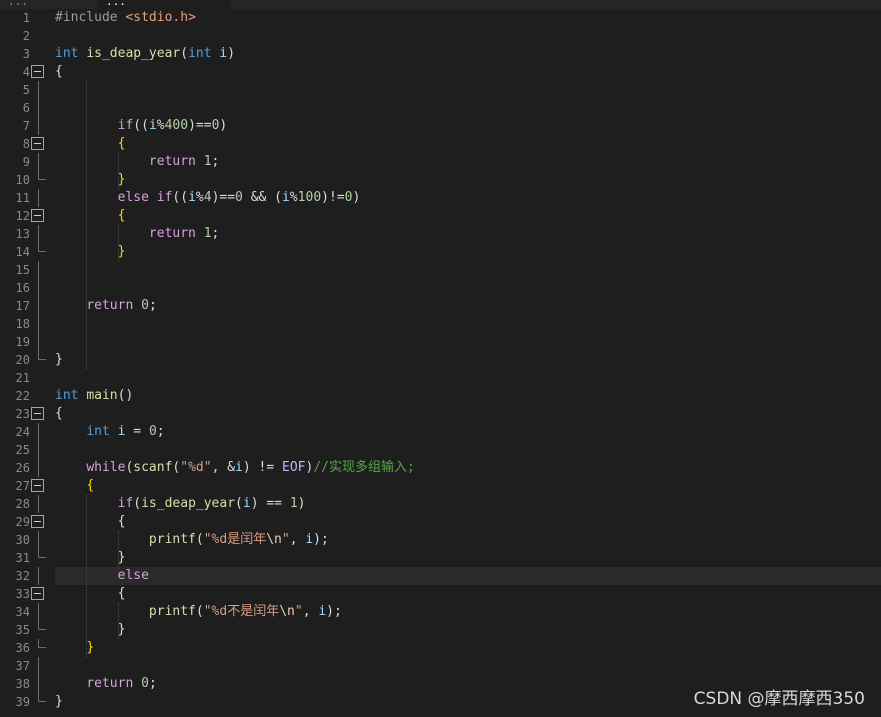 The height and width of the screenshot is (717, 881). I want to click on code-line: 18, so click(440, 324).